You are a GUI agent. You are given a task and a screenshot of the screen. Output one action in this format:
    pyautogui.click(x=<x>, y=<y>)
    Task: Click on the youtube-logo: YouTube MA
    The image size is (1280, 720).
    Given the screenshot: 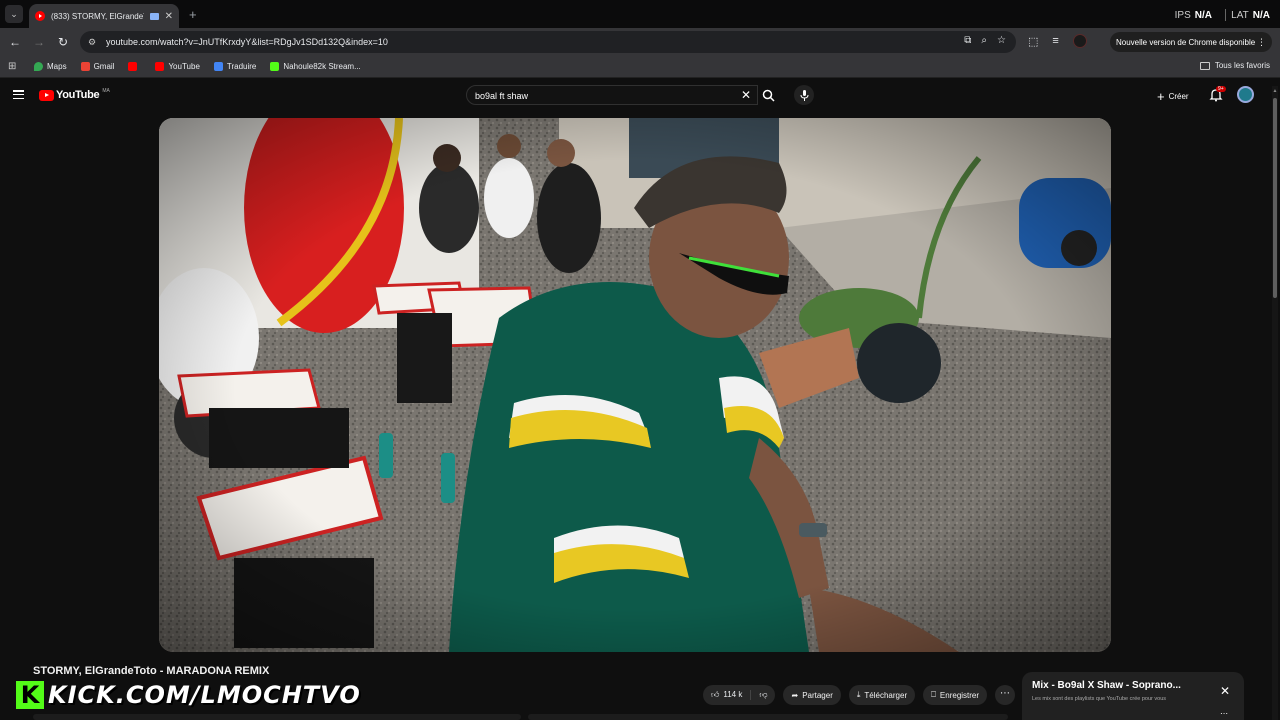 What is the action you would take?
    pyautogui.click(x=74, y=94)
    